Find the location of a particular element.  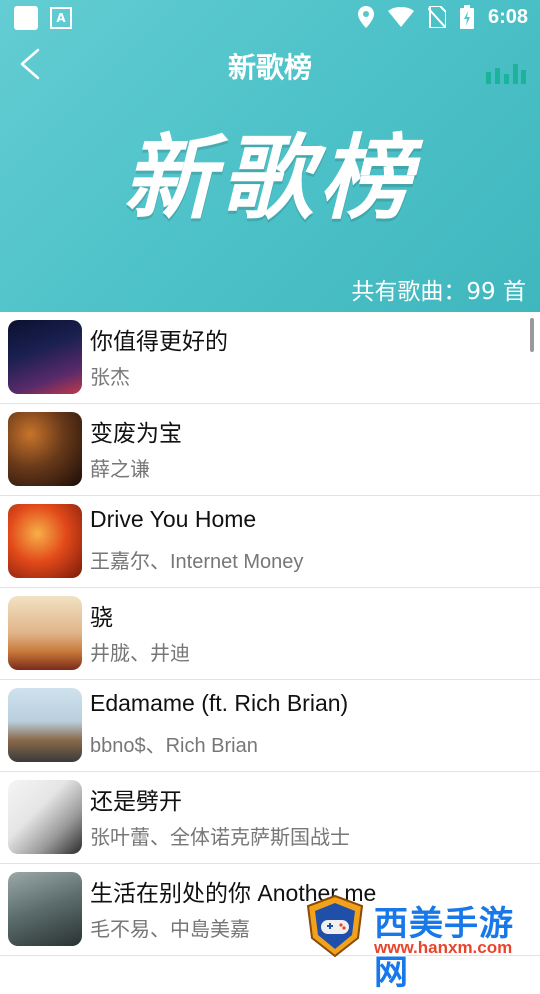

location-icon is located at coordinates (365, 17).